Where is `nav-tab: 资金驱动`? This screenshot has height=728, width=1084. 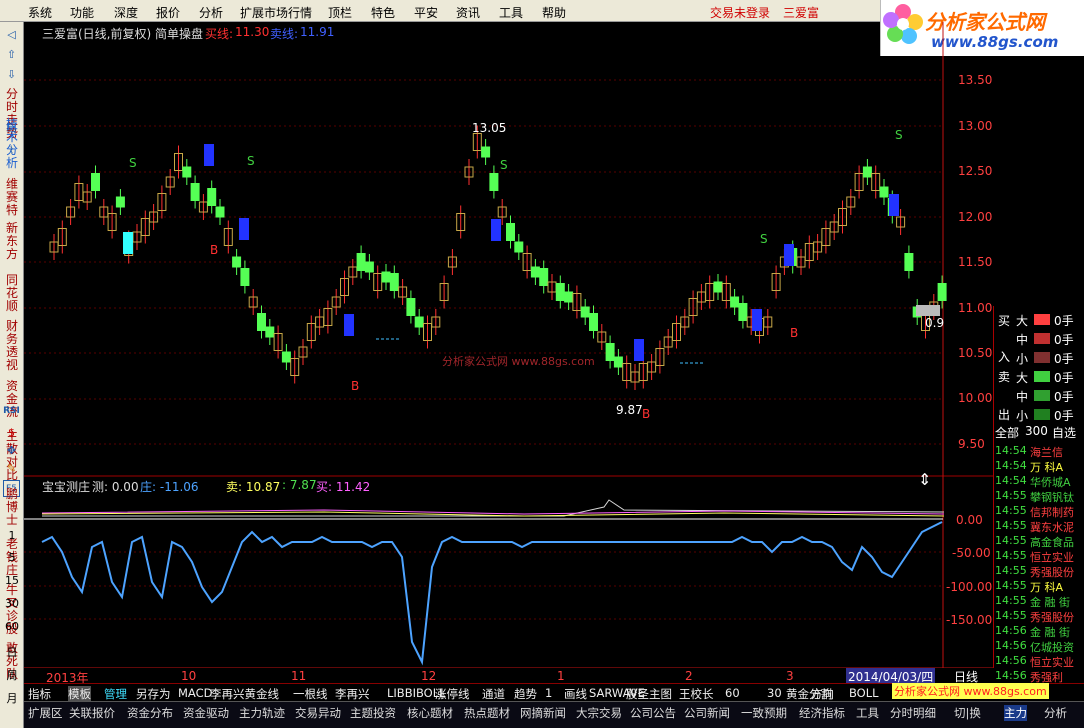
nav-tab: 资金驱动 is located at coordinates (206, 713).